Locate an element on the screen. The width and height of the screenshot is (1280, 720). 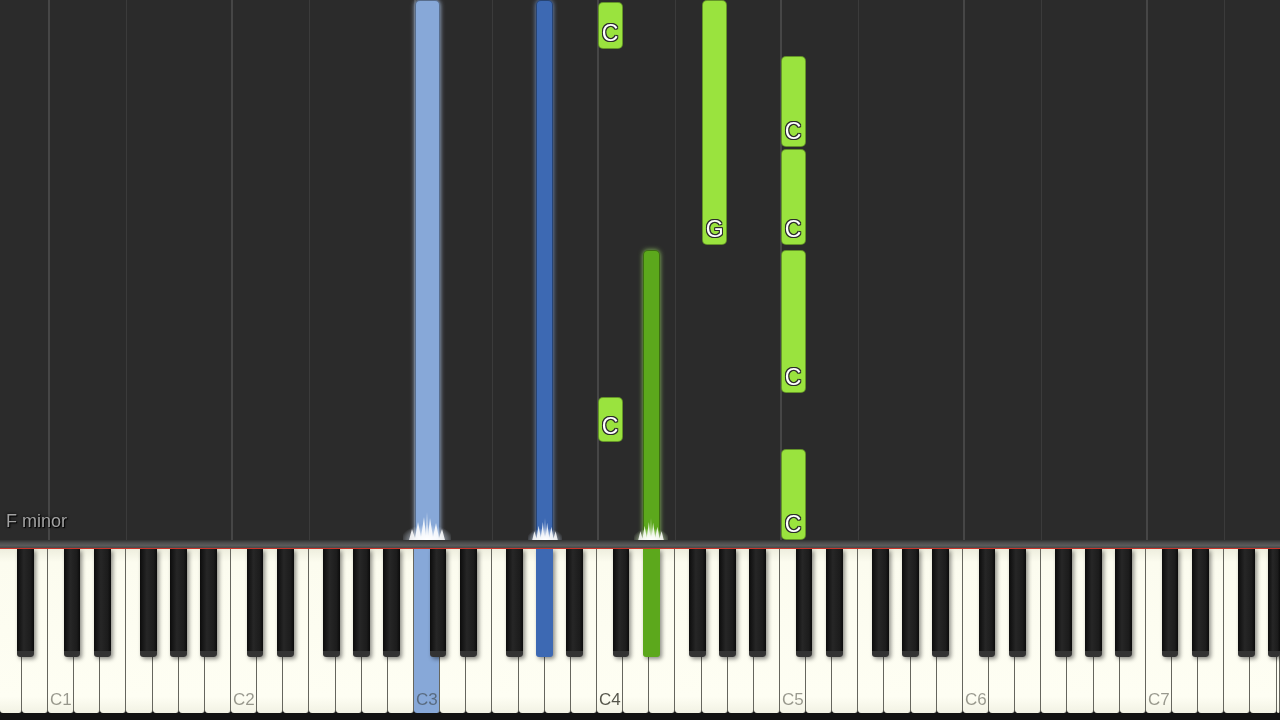
octave-label: C5 is located at coordinates (792, 699).